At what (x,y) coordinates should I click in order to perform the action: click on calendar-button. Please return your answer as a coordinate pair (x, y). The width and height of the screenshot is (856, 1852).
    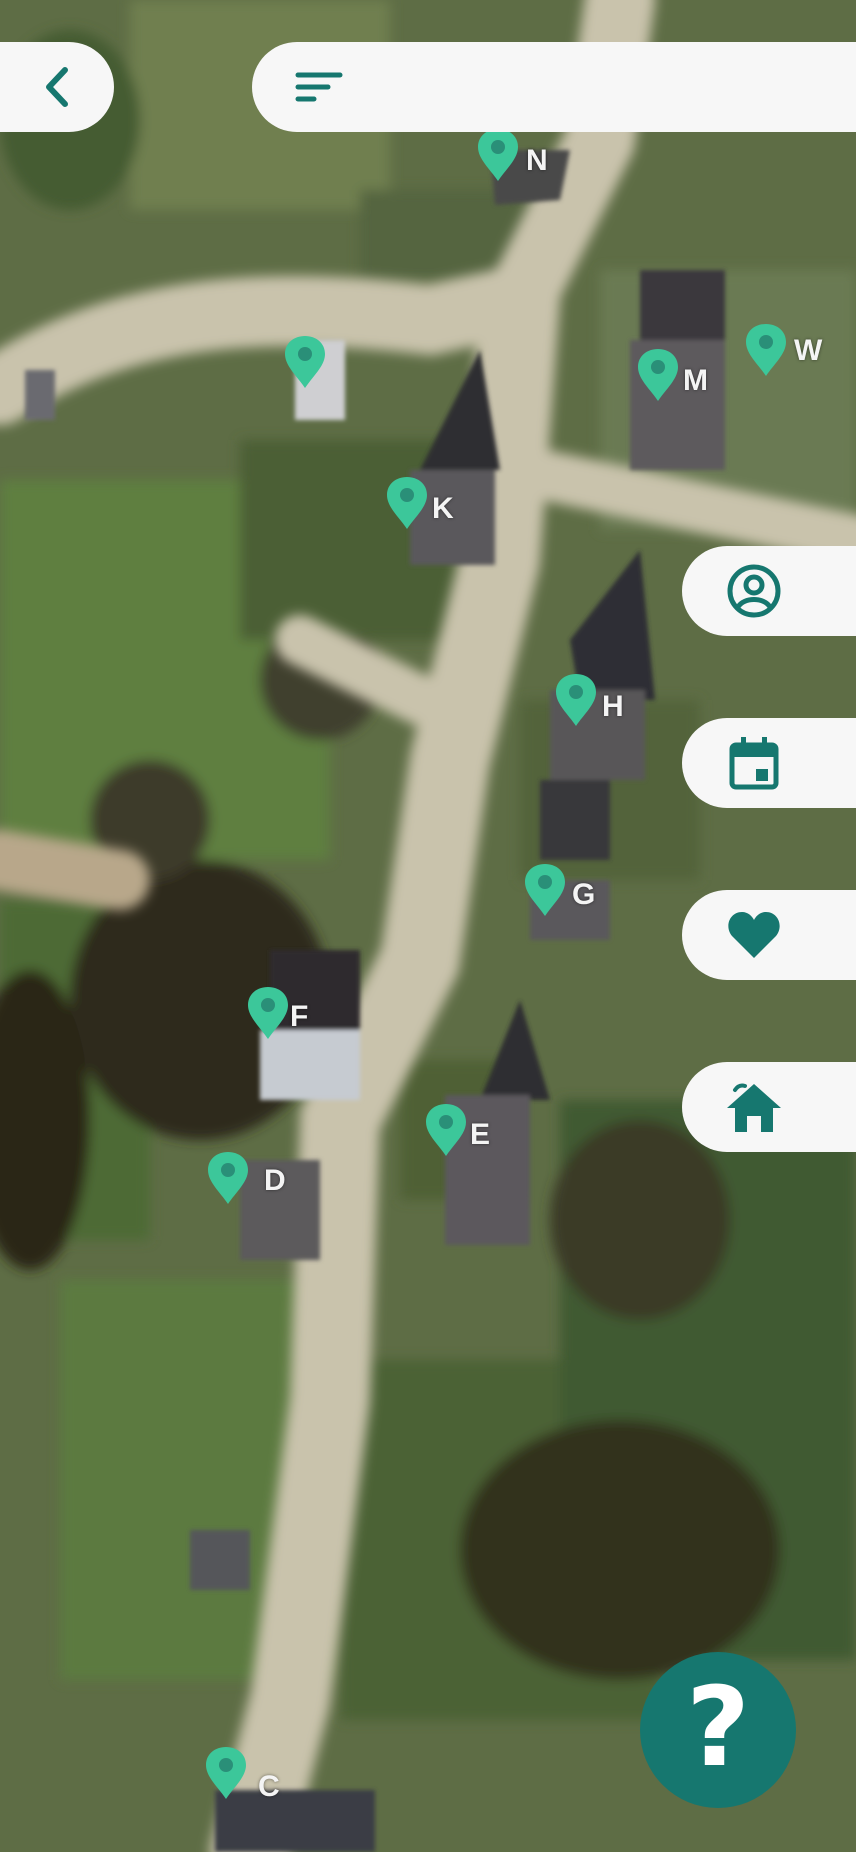
    Looking at the image, I should click on (769, 763).